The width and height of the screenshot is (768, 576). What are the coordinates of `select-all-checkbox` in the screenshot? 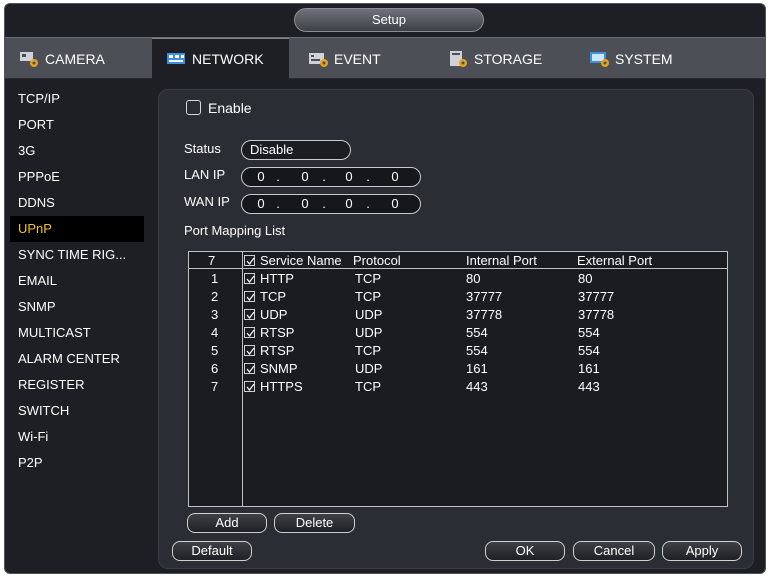 It's located at (249, 260).